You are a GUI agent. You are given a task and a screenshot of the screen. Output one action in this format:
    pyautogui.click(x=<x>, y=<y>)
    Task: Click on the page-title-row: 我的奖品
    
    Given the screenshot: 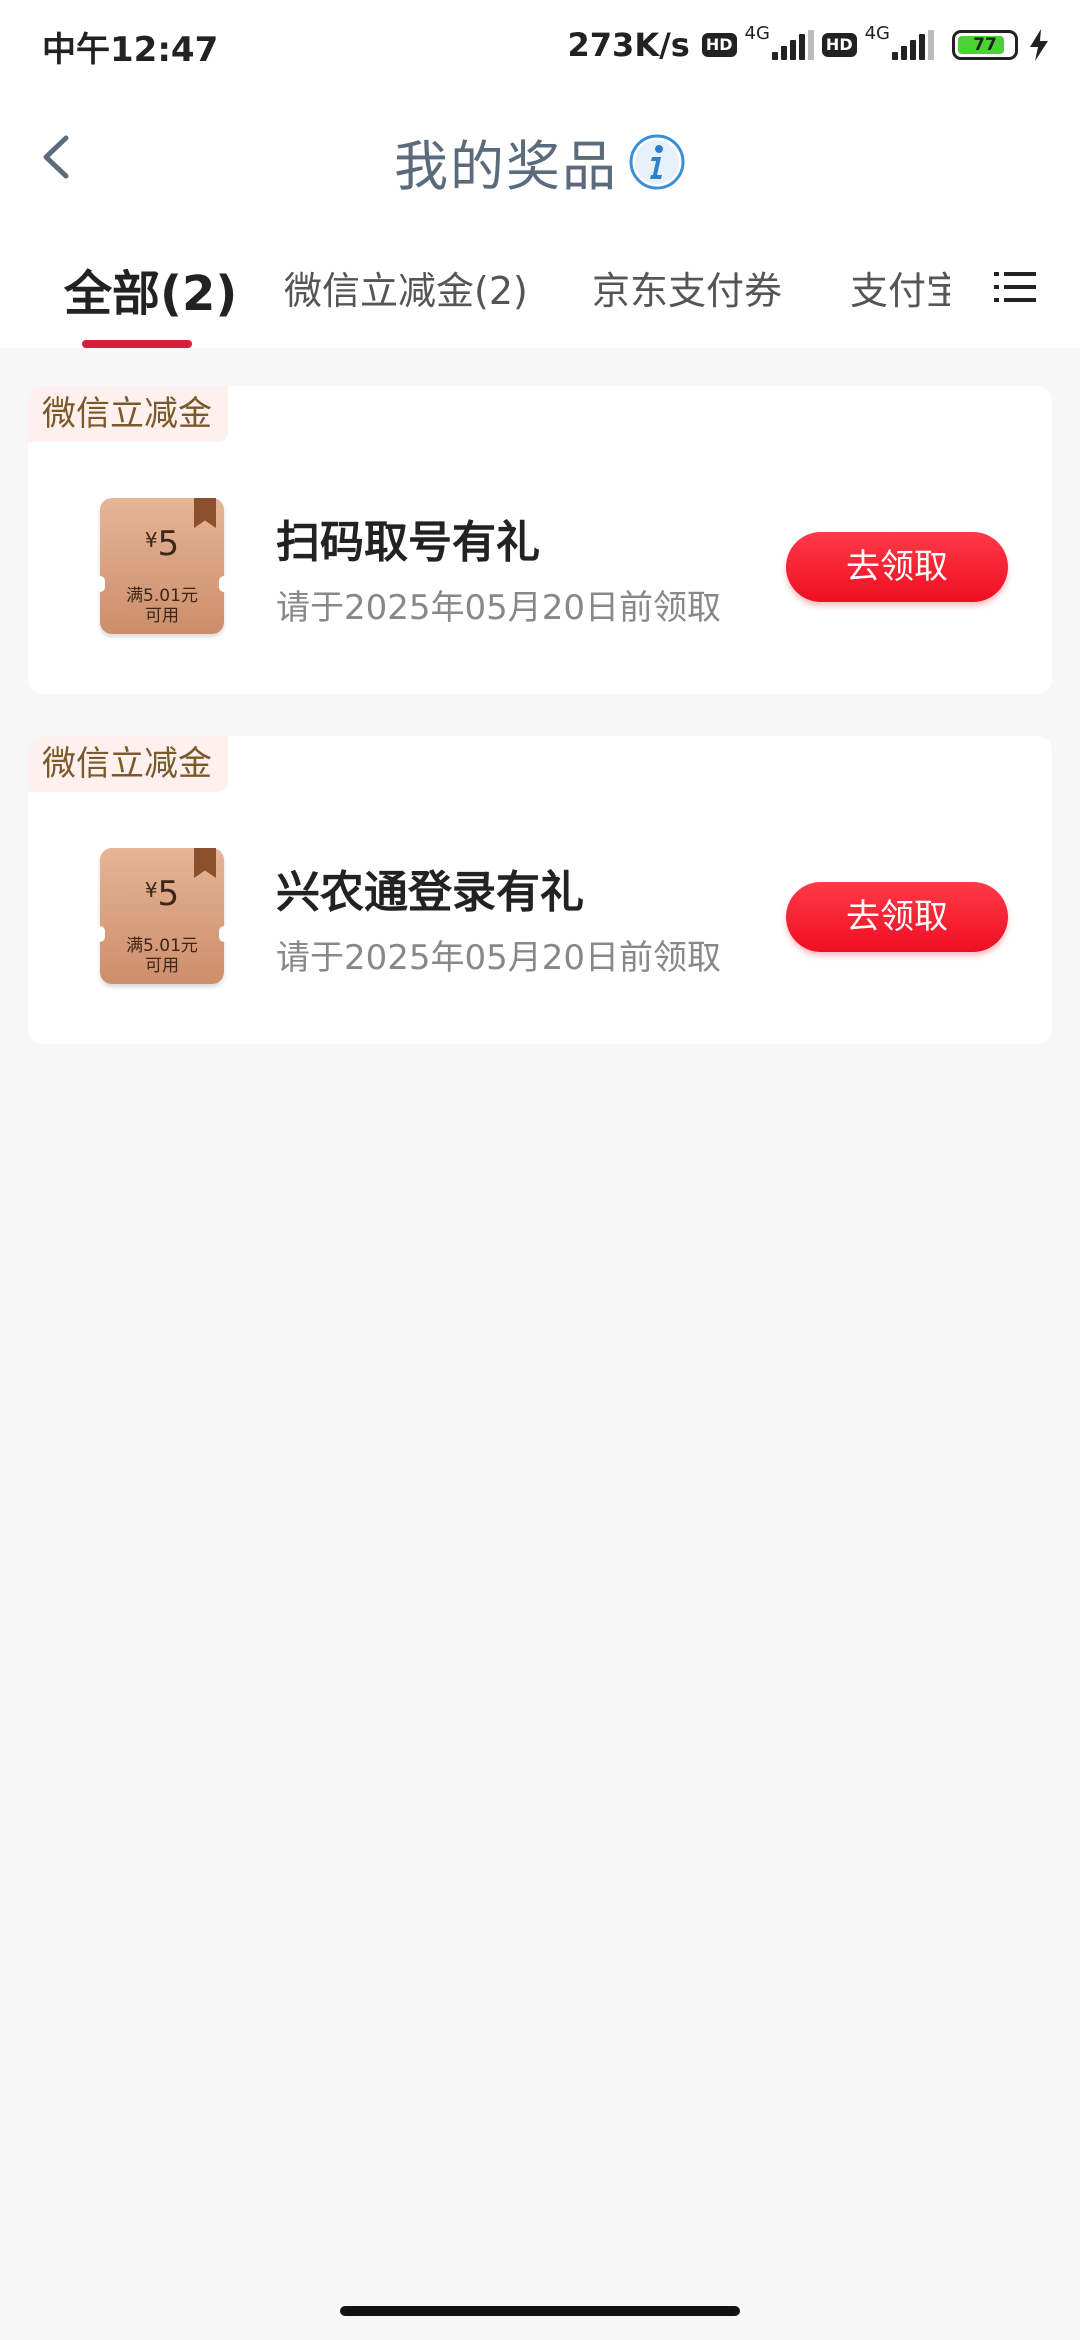 What is the action you would take?
    pyautogui.click(x=540, y=161)
    